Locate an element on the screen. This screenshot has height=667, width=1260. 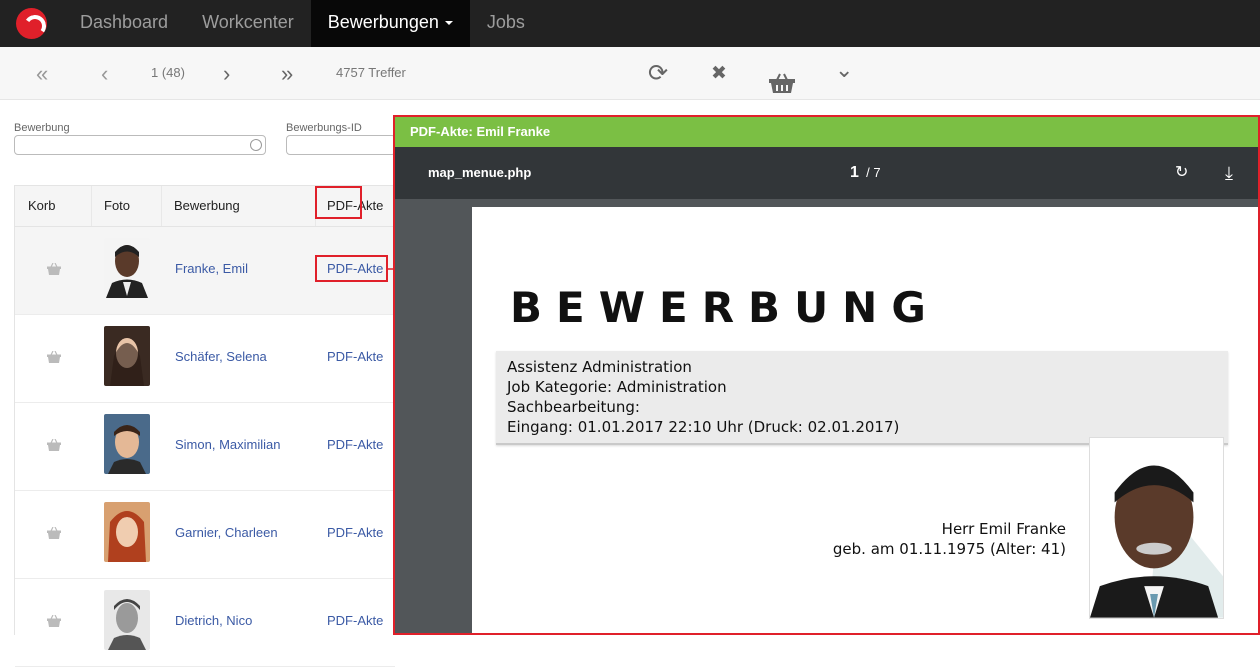
nav-bewerbungen: Bewerbungen is located at coordinates (390, 23).